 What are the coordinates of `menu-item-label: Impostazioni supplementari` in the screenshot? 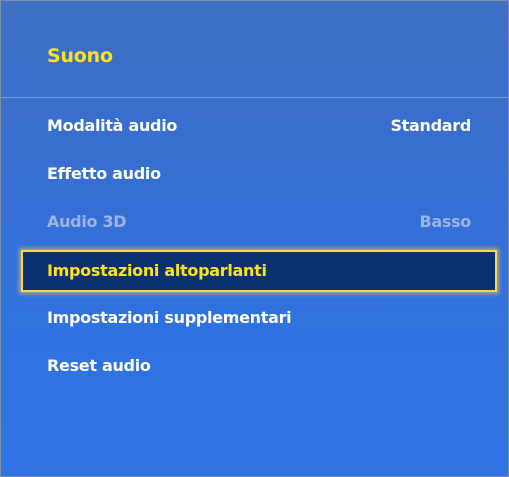 It's located at (169, 317).